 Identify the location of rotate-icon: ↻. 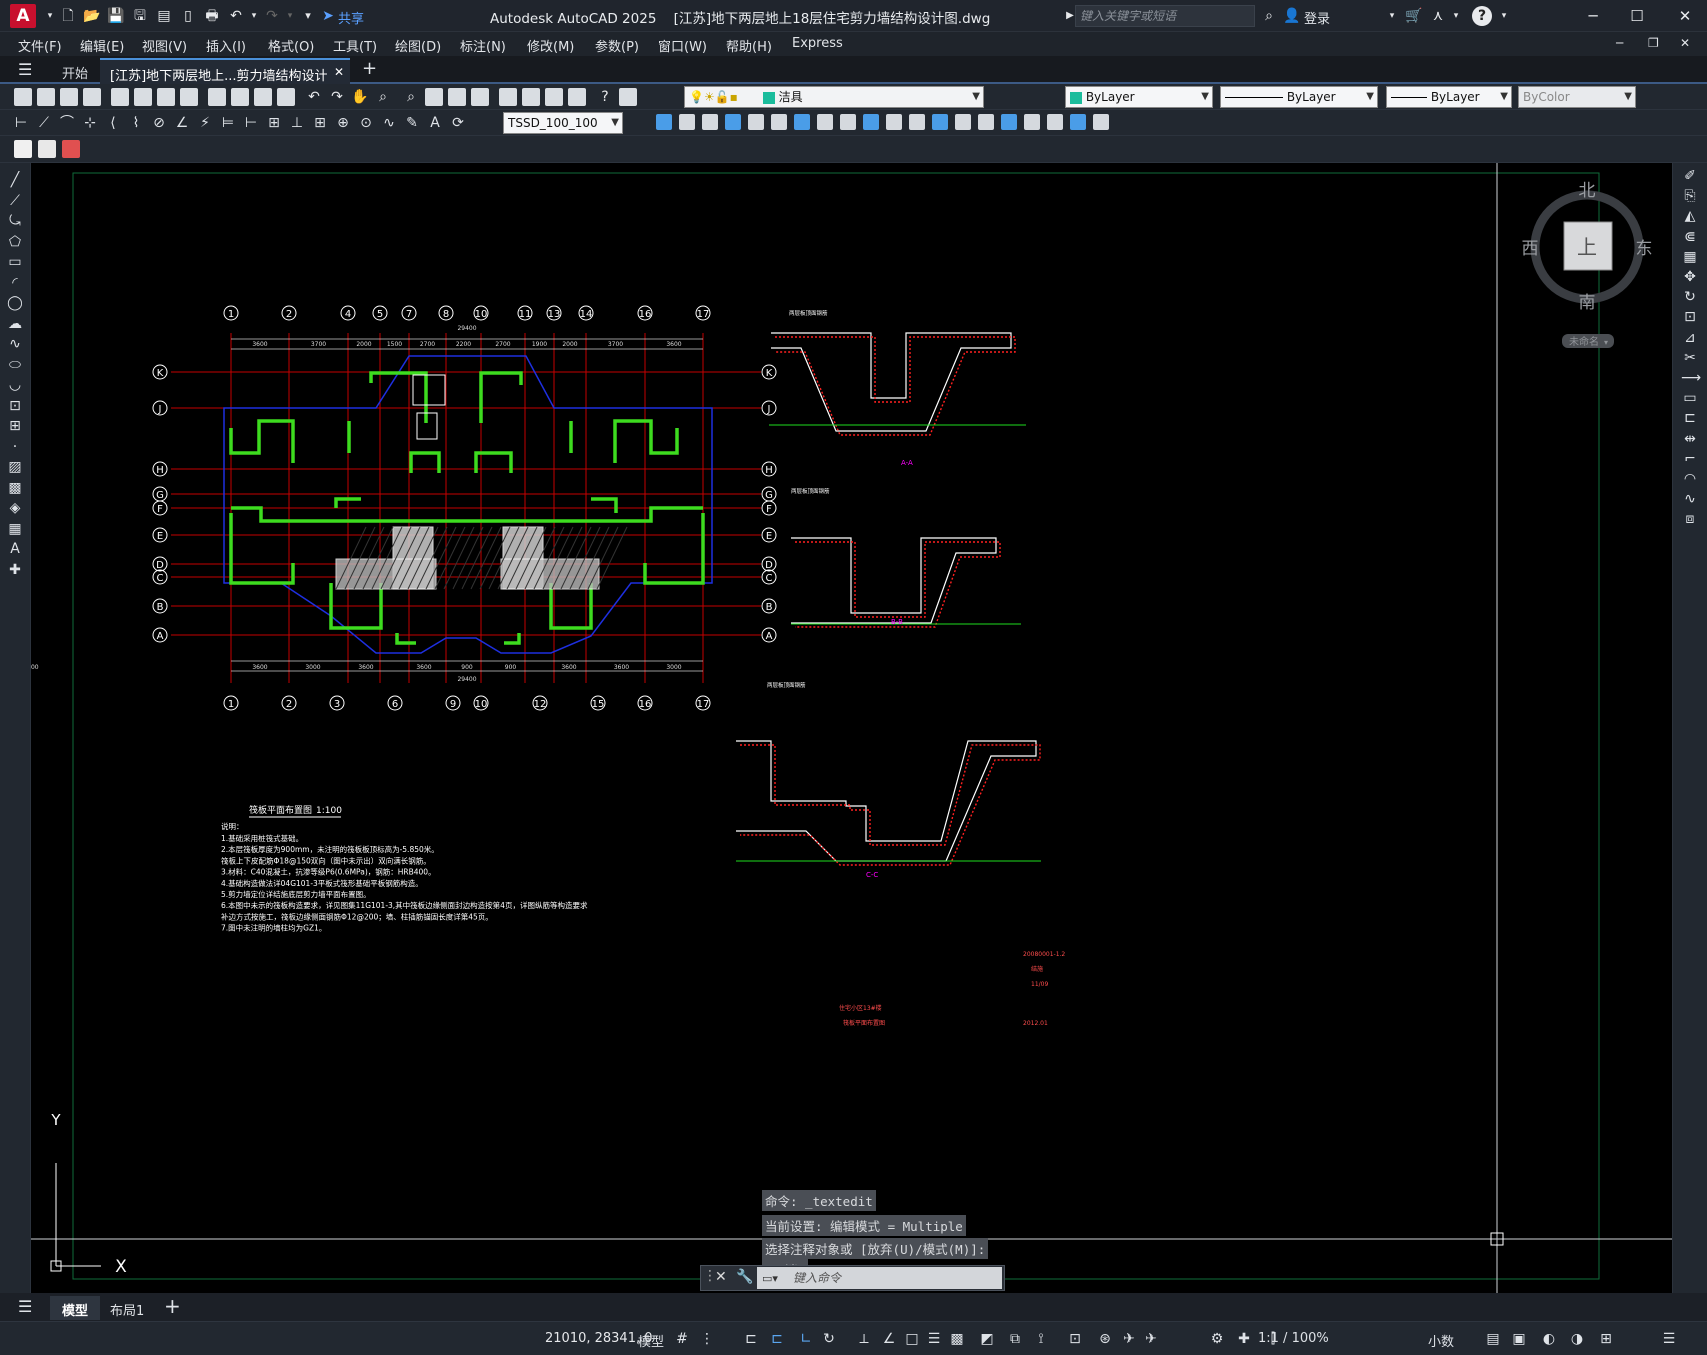
(1690, 297).